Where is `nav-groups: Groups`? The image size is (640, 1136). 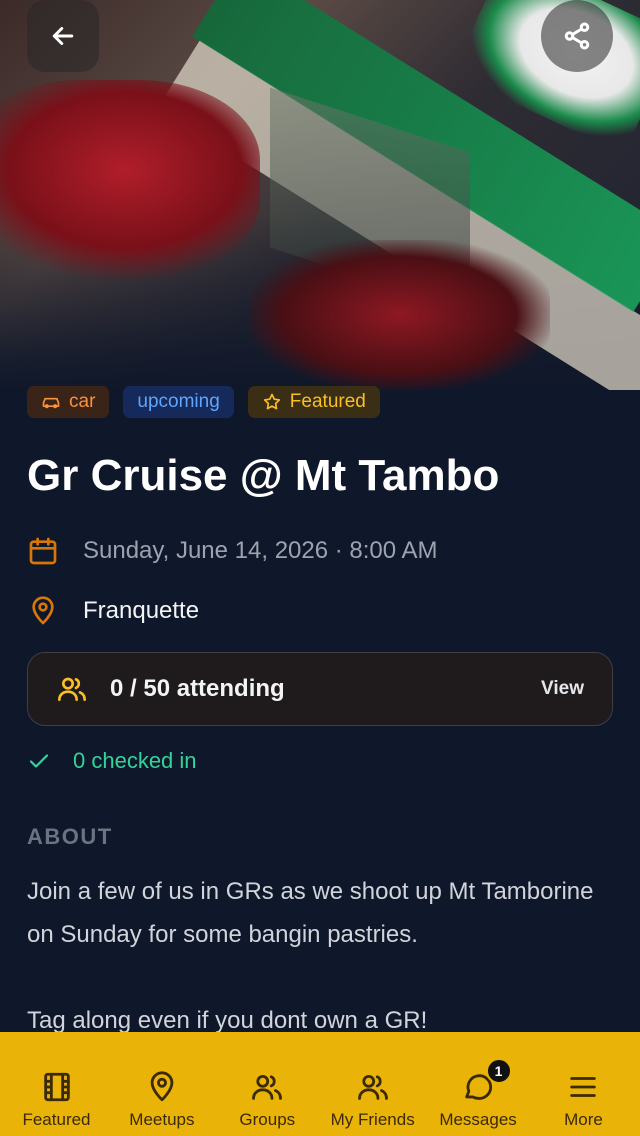
nav-groups: Groups is located at coordinates (267, 1084).